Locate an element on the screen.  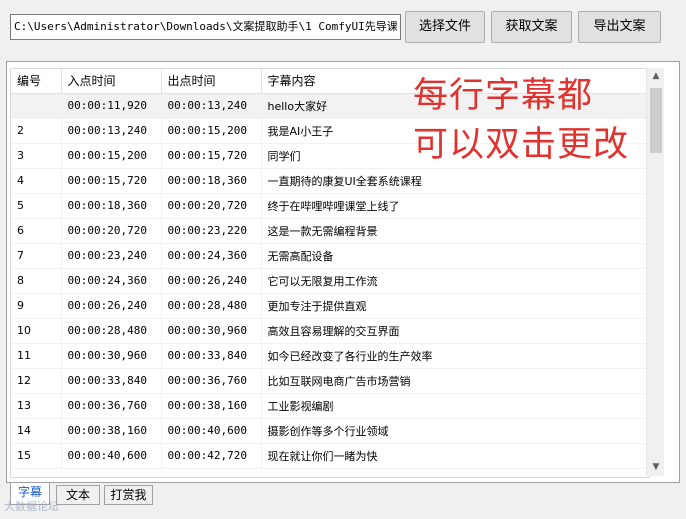
row-subtitle-cell: 如今已经改变了各行业的生产效率 is located at coordinates (455, 356).